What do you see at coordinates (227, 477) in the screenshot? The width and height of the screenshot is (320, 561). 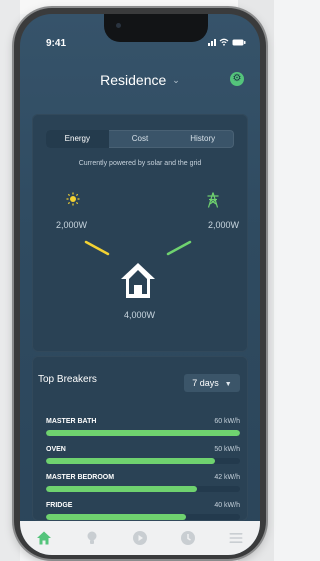 I see `breaker-value: 42 kW/h` at bounding box center [227, 477].